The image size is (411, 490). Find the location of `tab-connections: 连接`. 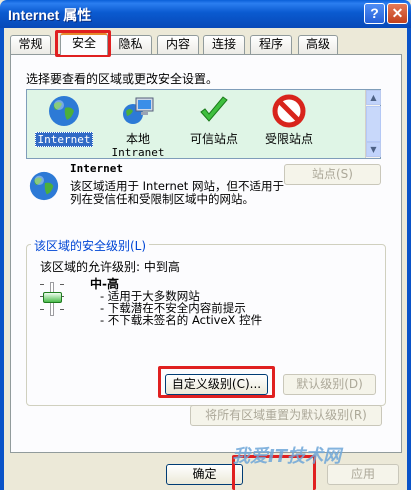

tab-connections: 连接 is located at coordinates (224, 44).